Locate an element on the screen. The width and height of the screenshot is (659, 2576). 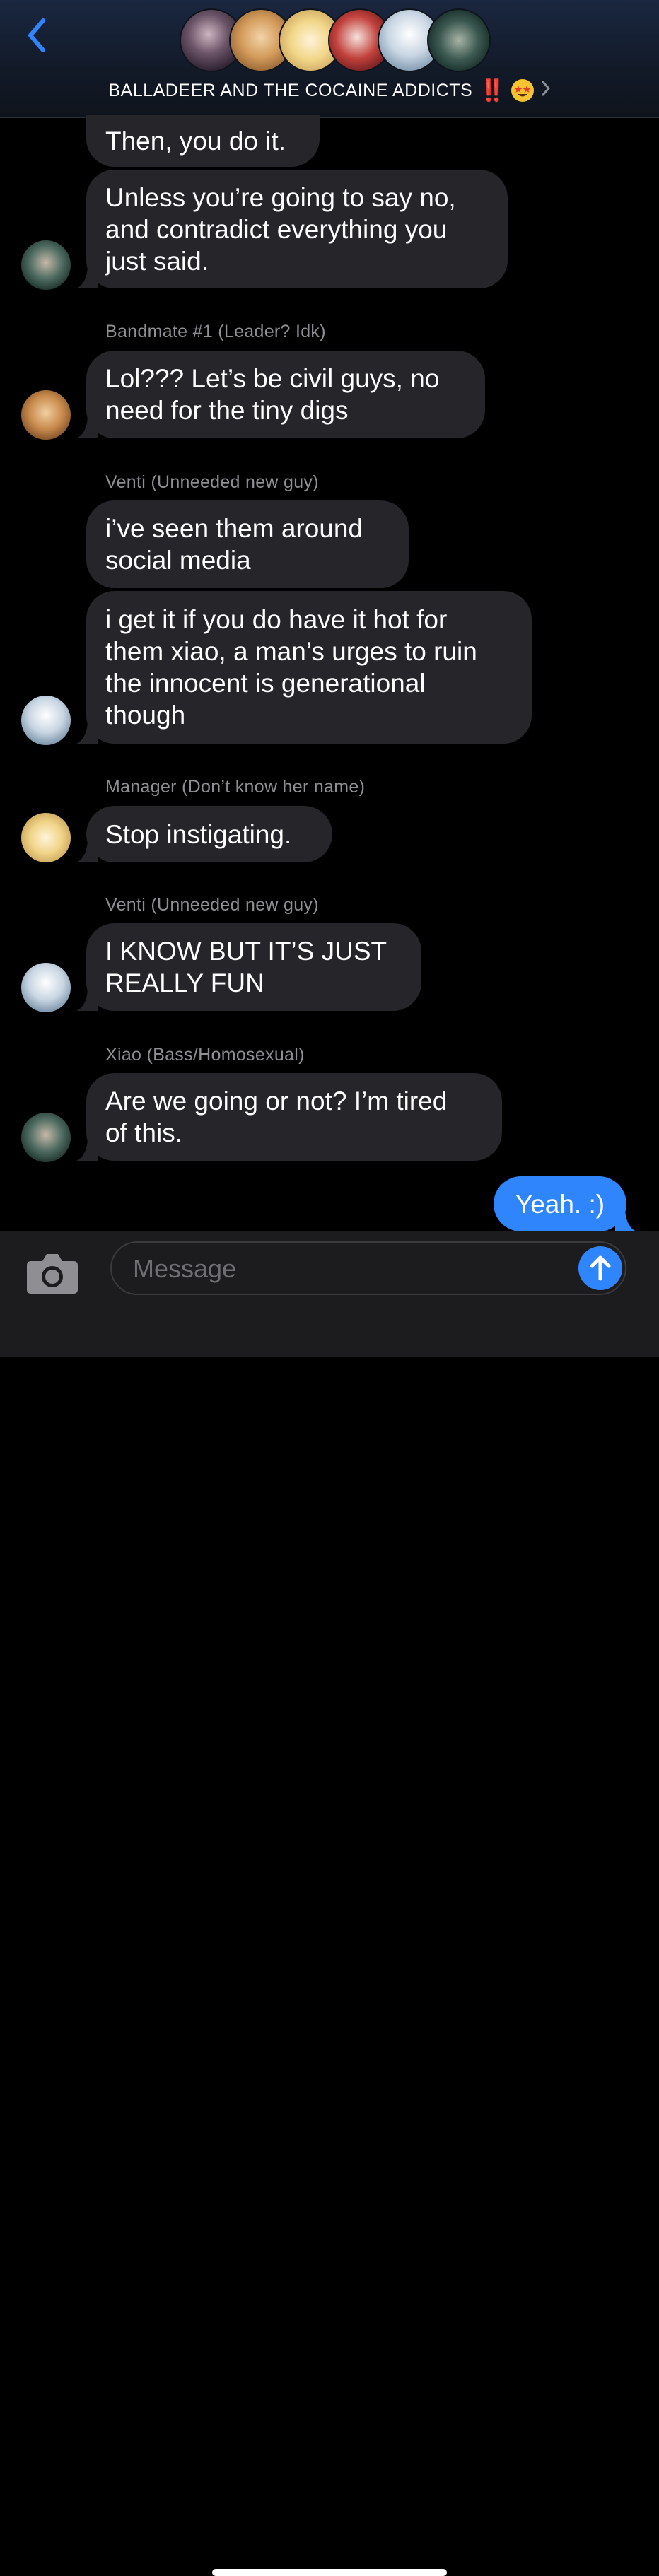
arrow-up-icon is located at coordinates (600, 1268).